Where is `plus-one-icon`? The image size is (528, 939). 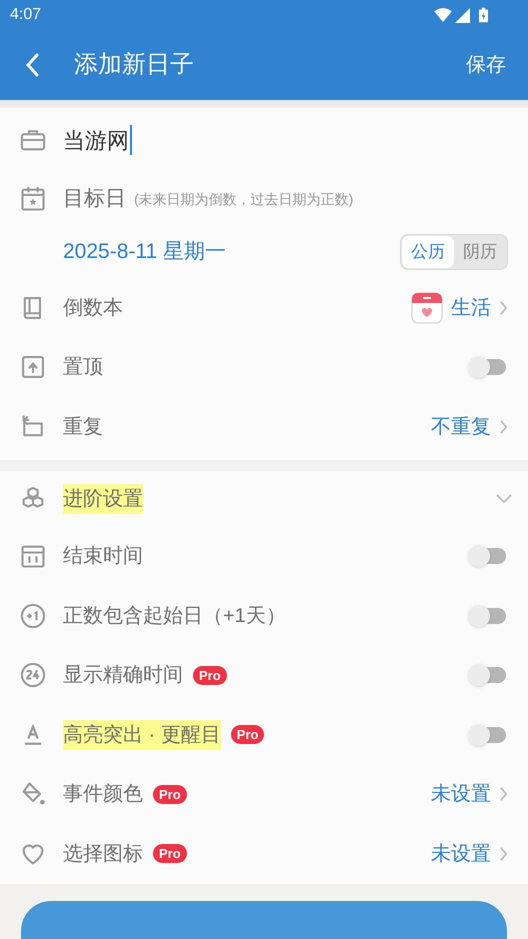
plus-one-icon is located at coordinates (33, 616).